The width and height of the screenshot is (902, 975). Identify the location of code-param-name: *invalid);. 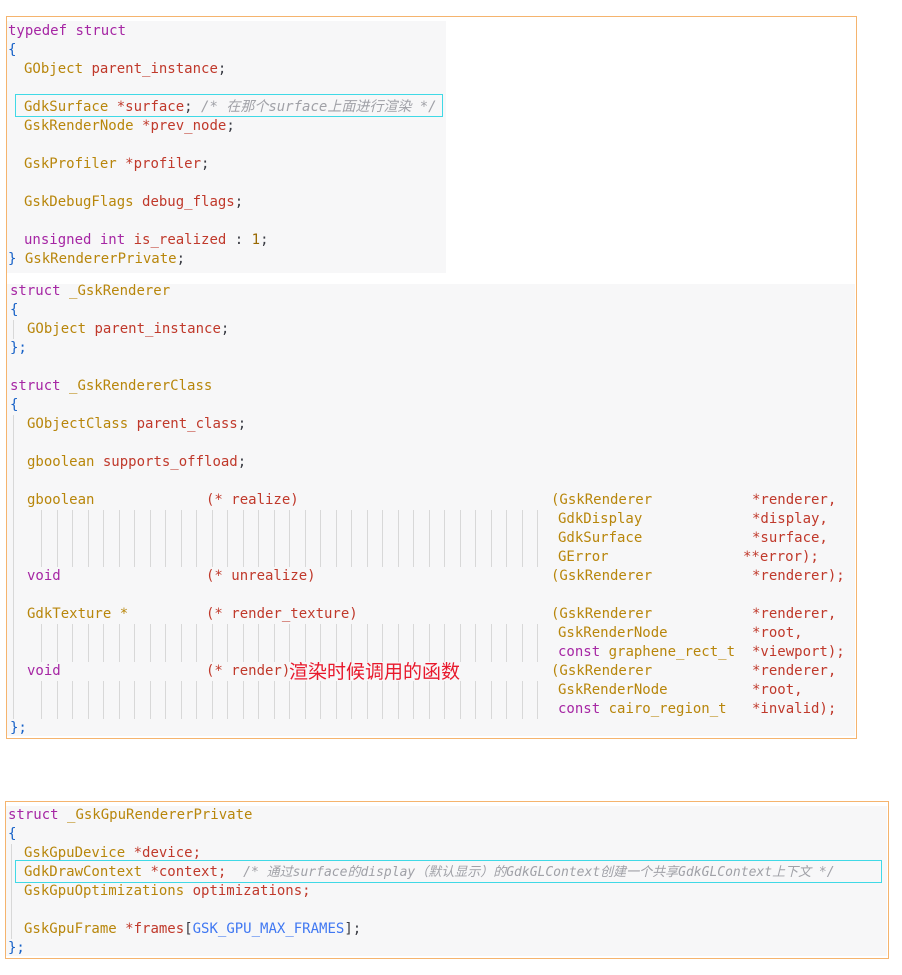
(794, 709).